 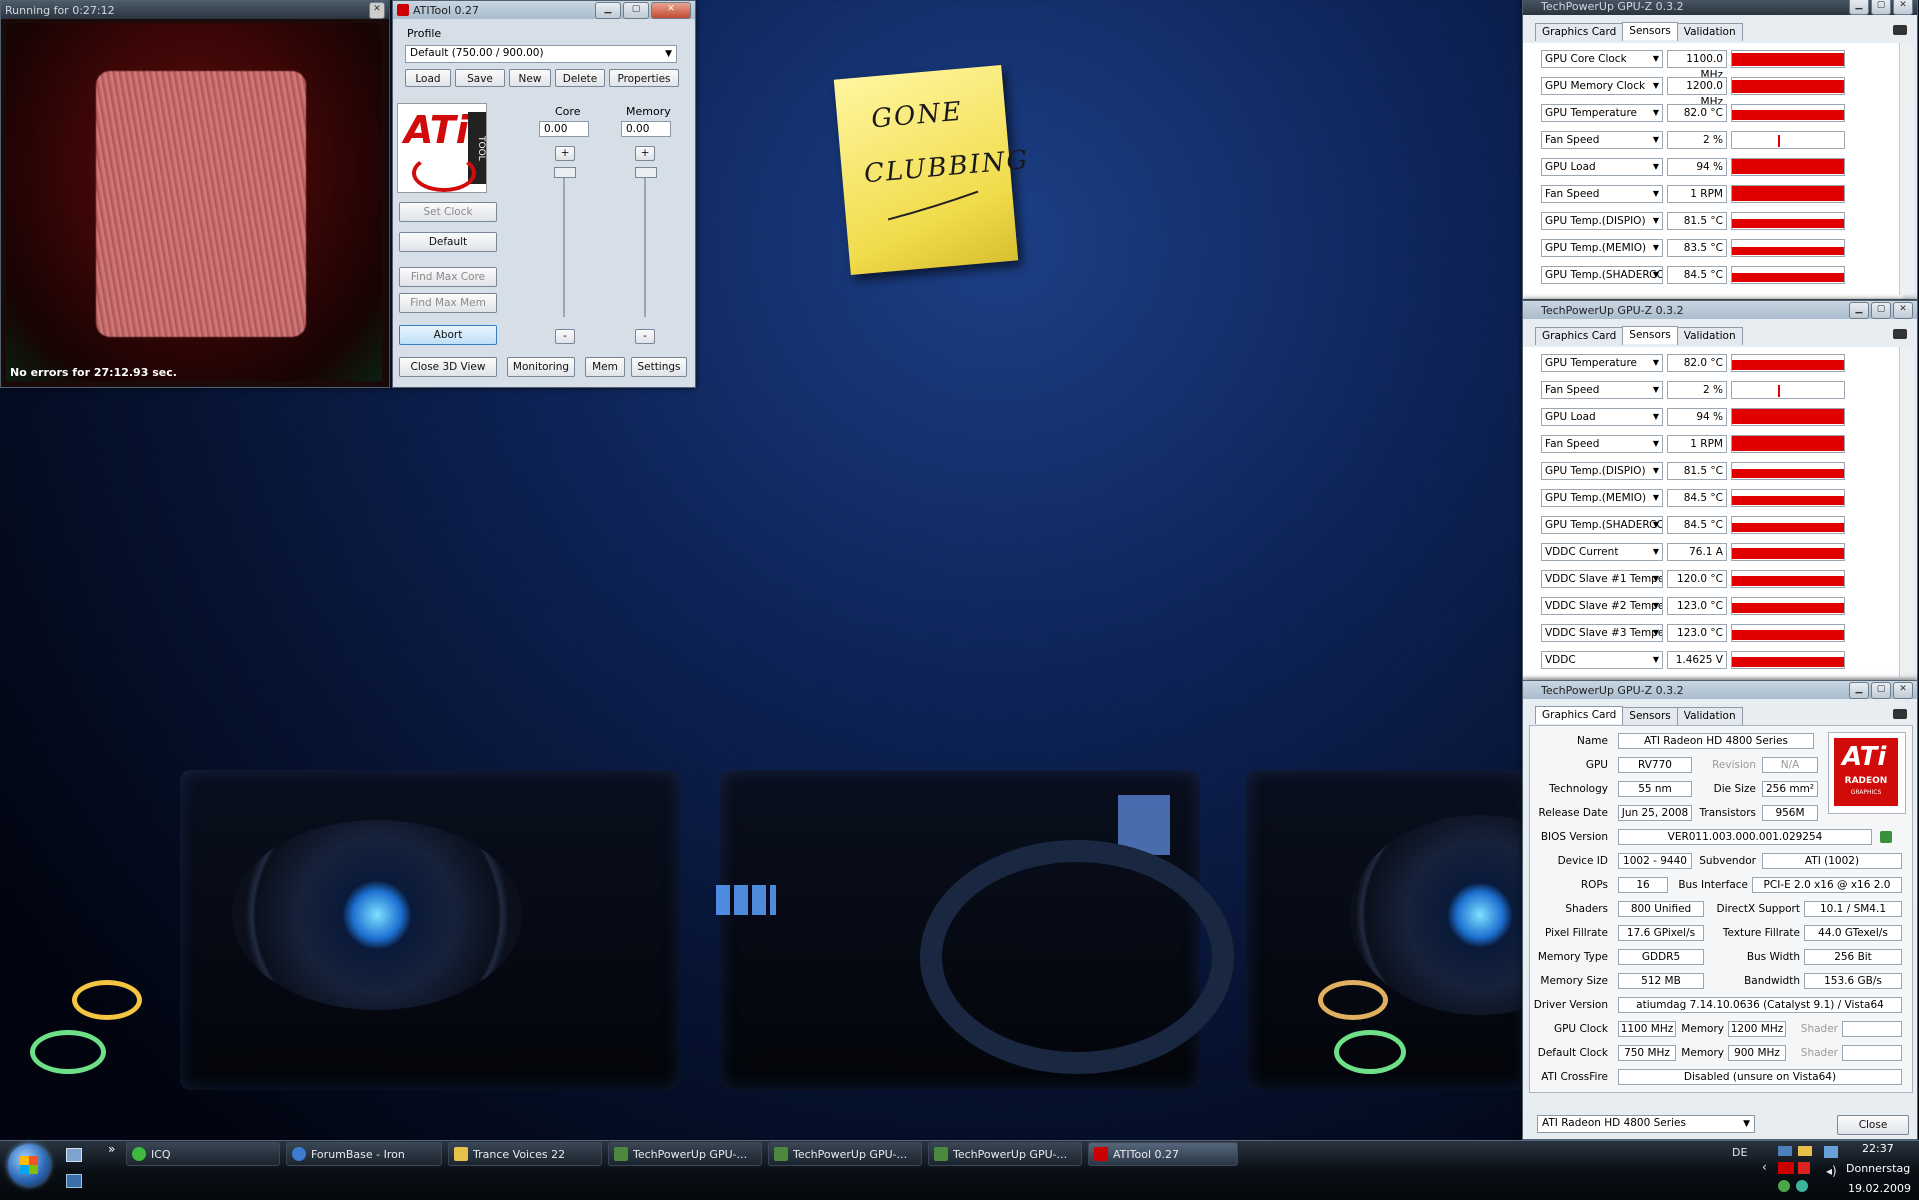 What do you see at coordinates (448, 277) in the screenshot?
I see `find-max-core-button: Find Max Core` at bounding box center [448, 277].